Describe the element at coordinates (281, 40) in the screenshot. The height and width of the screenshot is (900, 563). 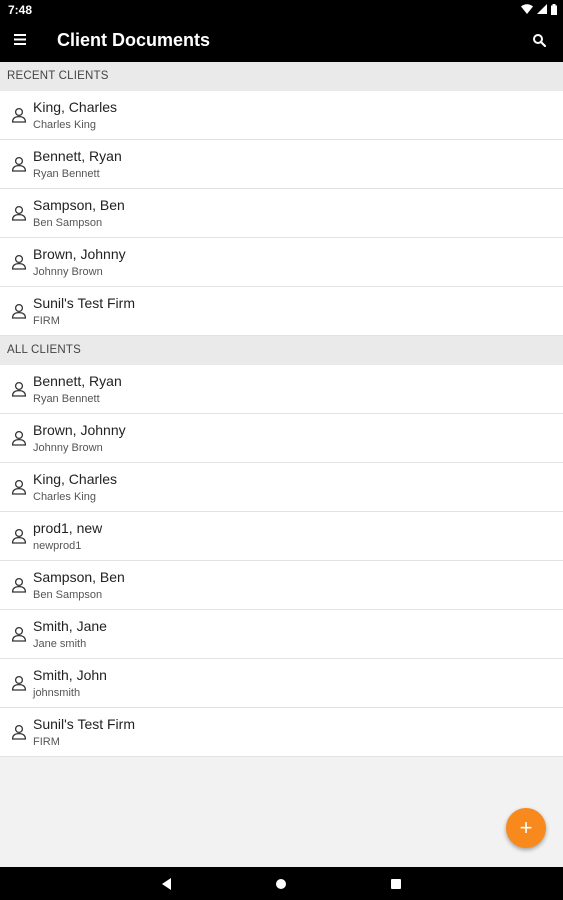
I see `app-bar: Client Documents` at that location.